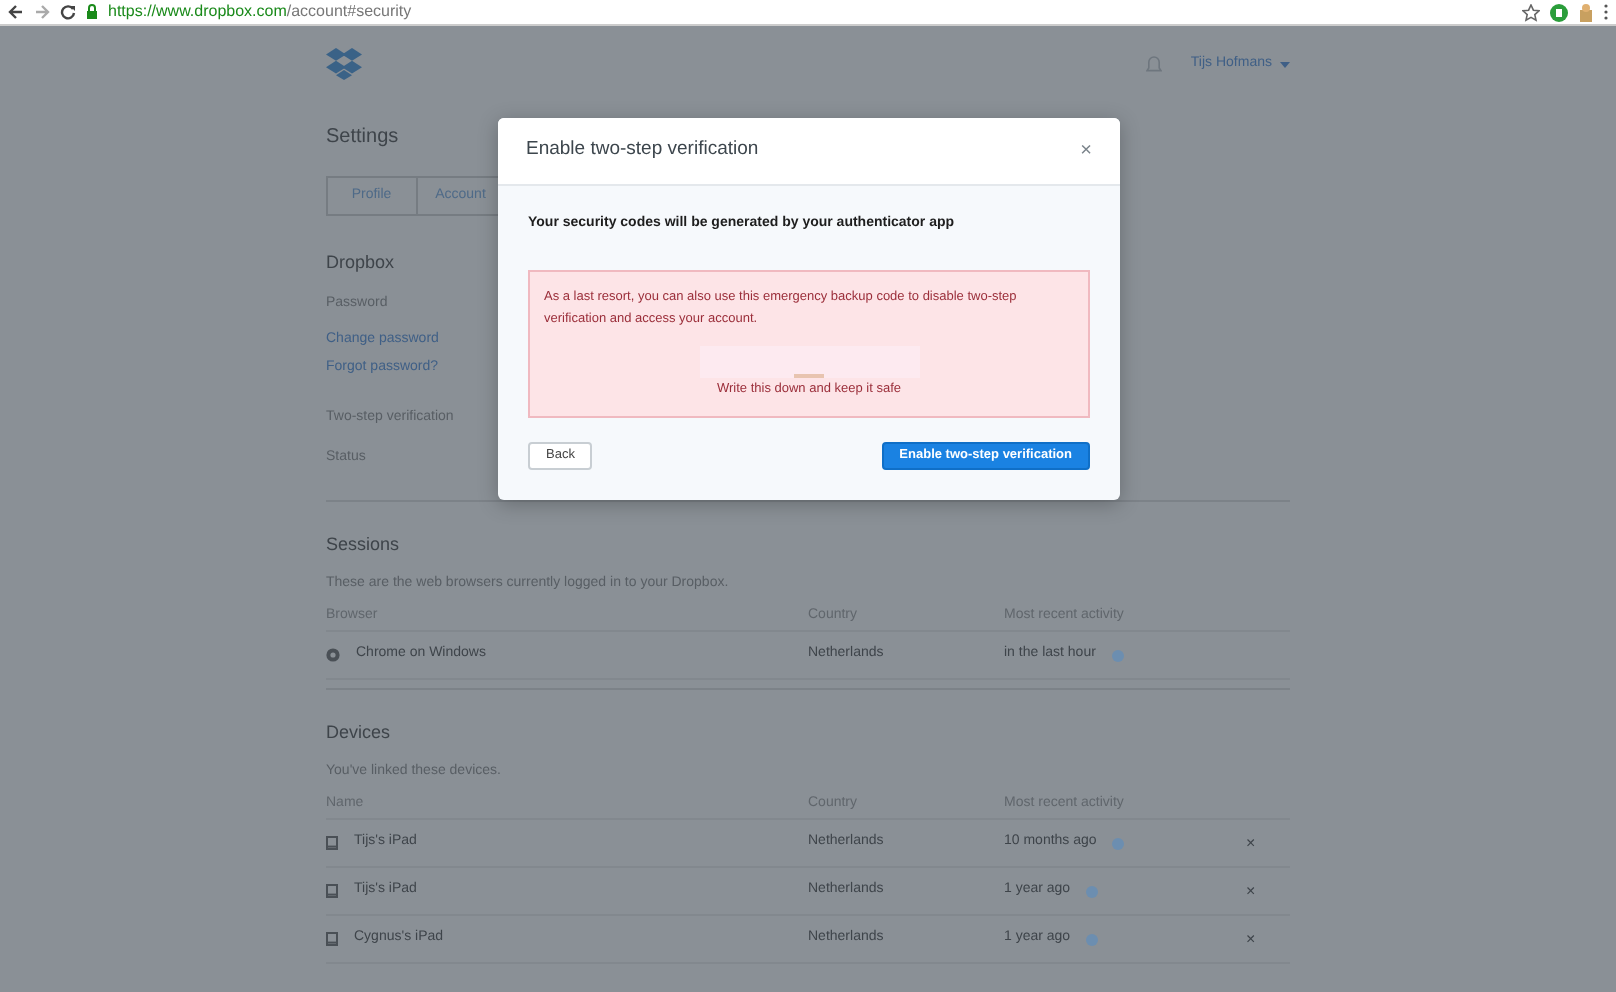 The width and height of the screenshot is (1616, 992). Describe the element at coordinates (364, 545) in the screenshot. I see `section-heading: Sessions` at that location.